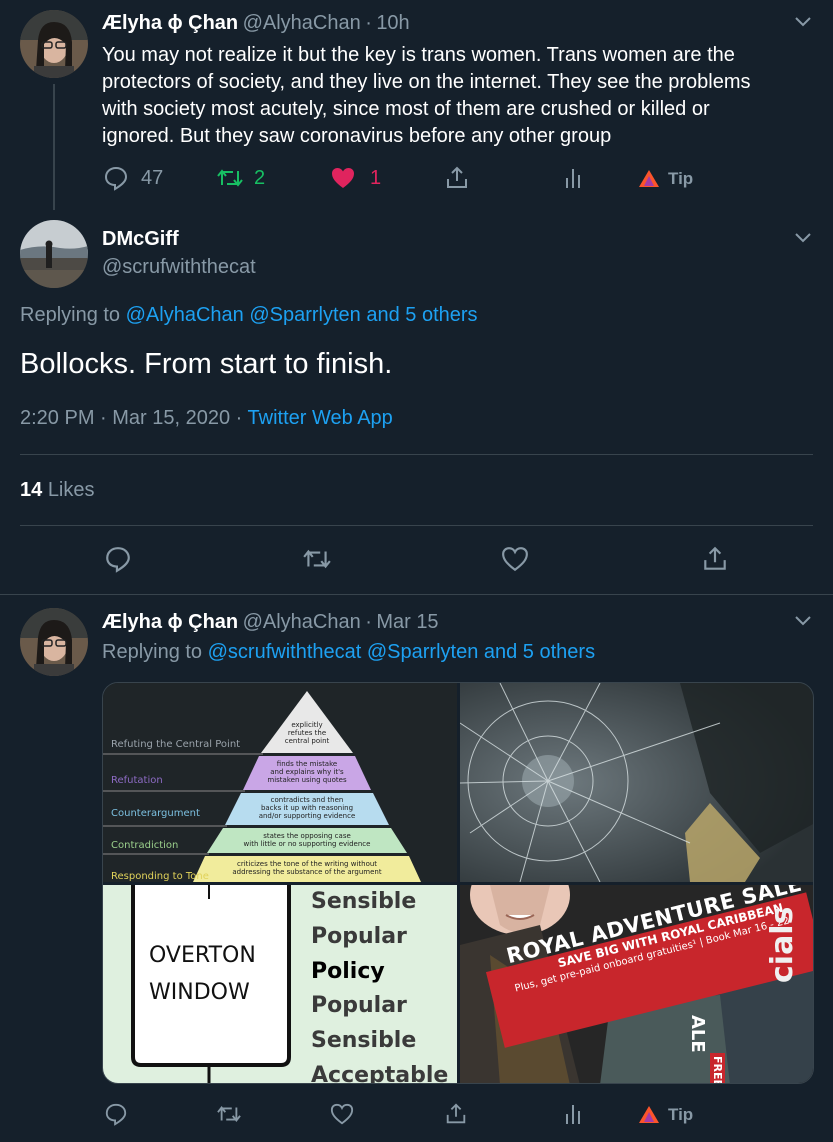 The width and height of the screenshot is (833, 1142). What do you see at coordinates (307, 800) in the screenshot?
I see `desc-line: contradicts and then` at bounding box center [307, 800].